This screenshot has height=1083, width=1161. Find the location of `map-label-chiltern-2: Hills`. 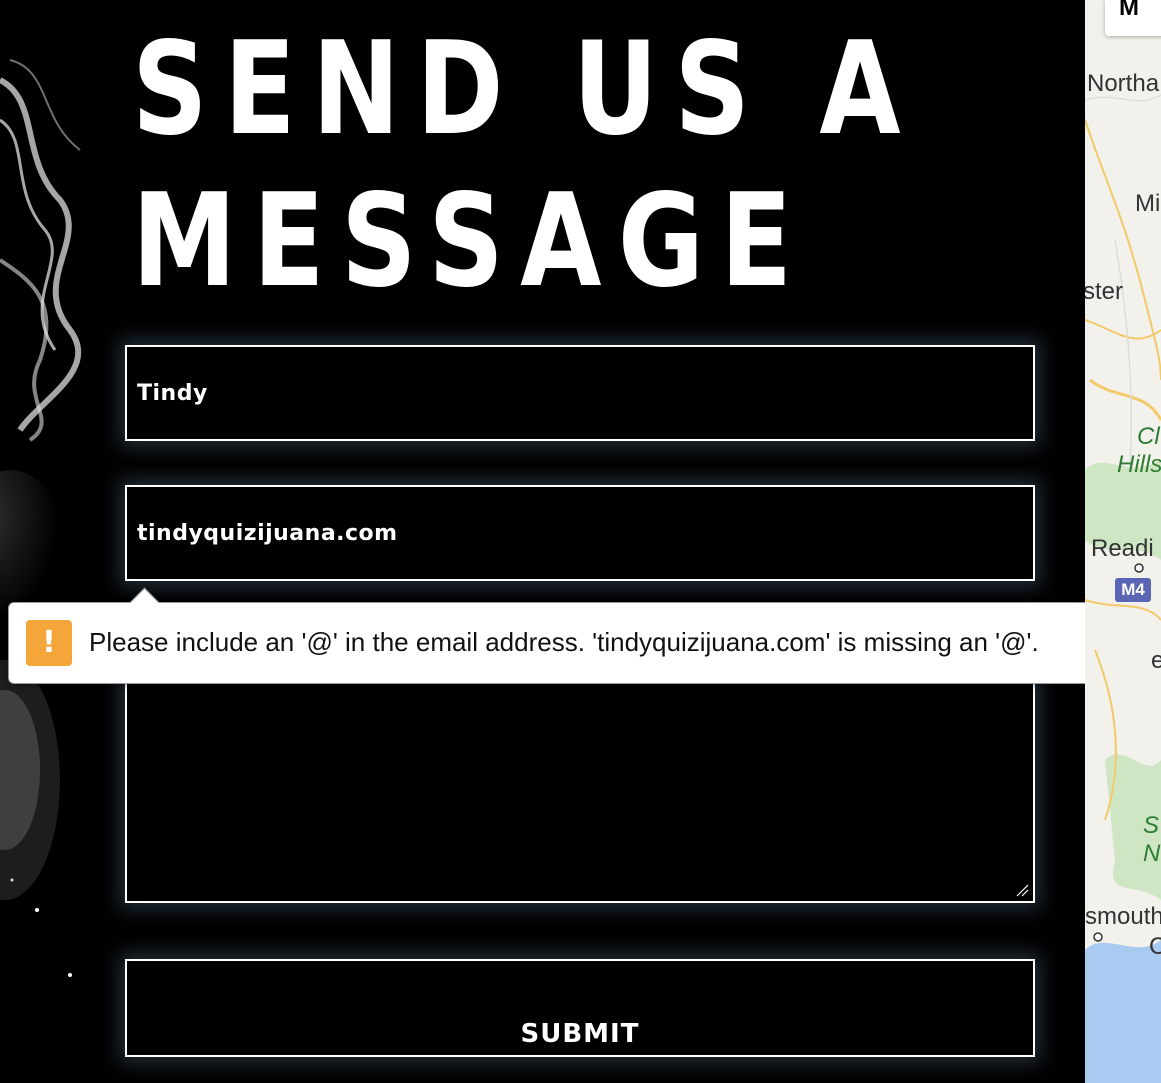

map-label-chiltern-2: Hills is located at coordinates (1139, 464).